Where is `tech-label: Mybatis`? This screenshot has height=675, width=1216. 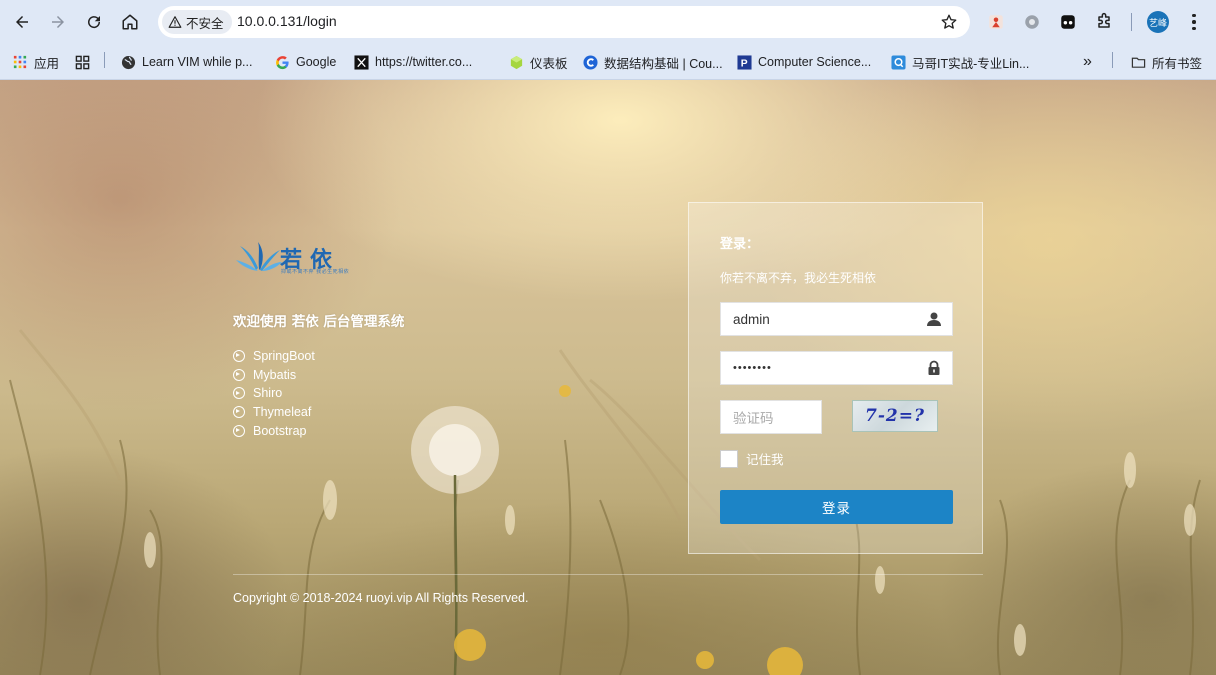 tech-label: Mybatis is located at coordinates (275, 374).